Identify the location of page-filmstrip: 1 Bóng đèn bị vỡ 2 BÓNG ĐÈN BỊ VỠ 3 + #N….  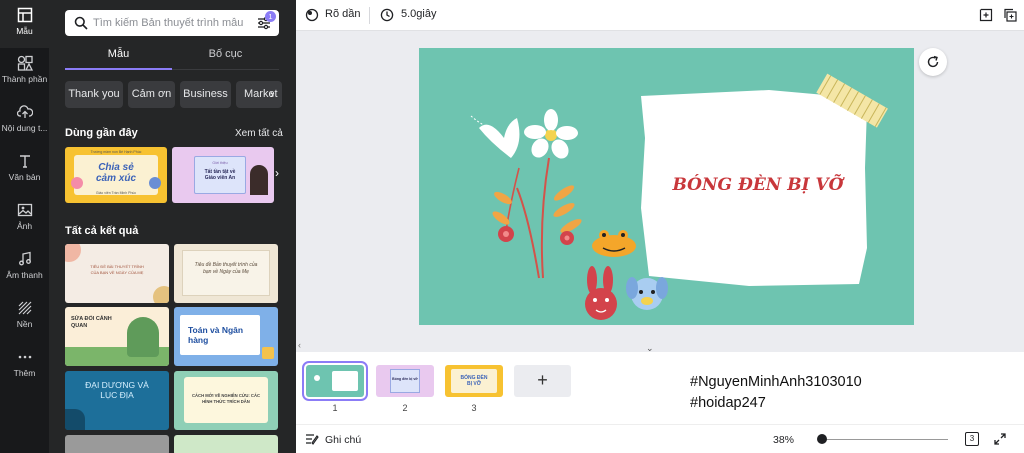
(660, 388).